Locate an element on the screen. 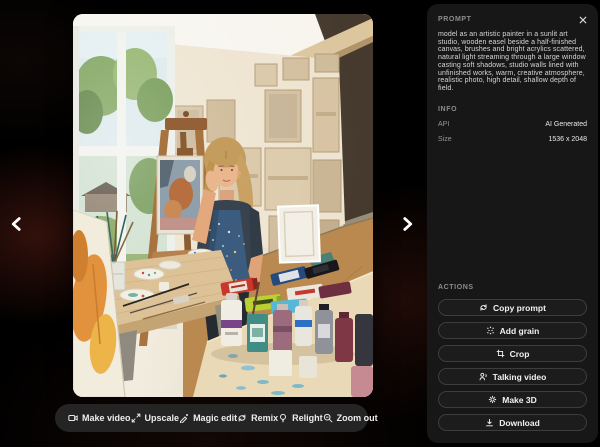 This screenshot has height=447, width=600. magic-wand-icon is located at coordinates (184, 418).